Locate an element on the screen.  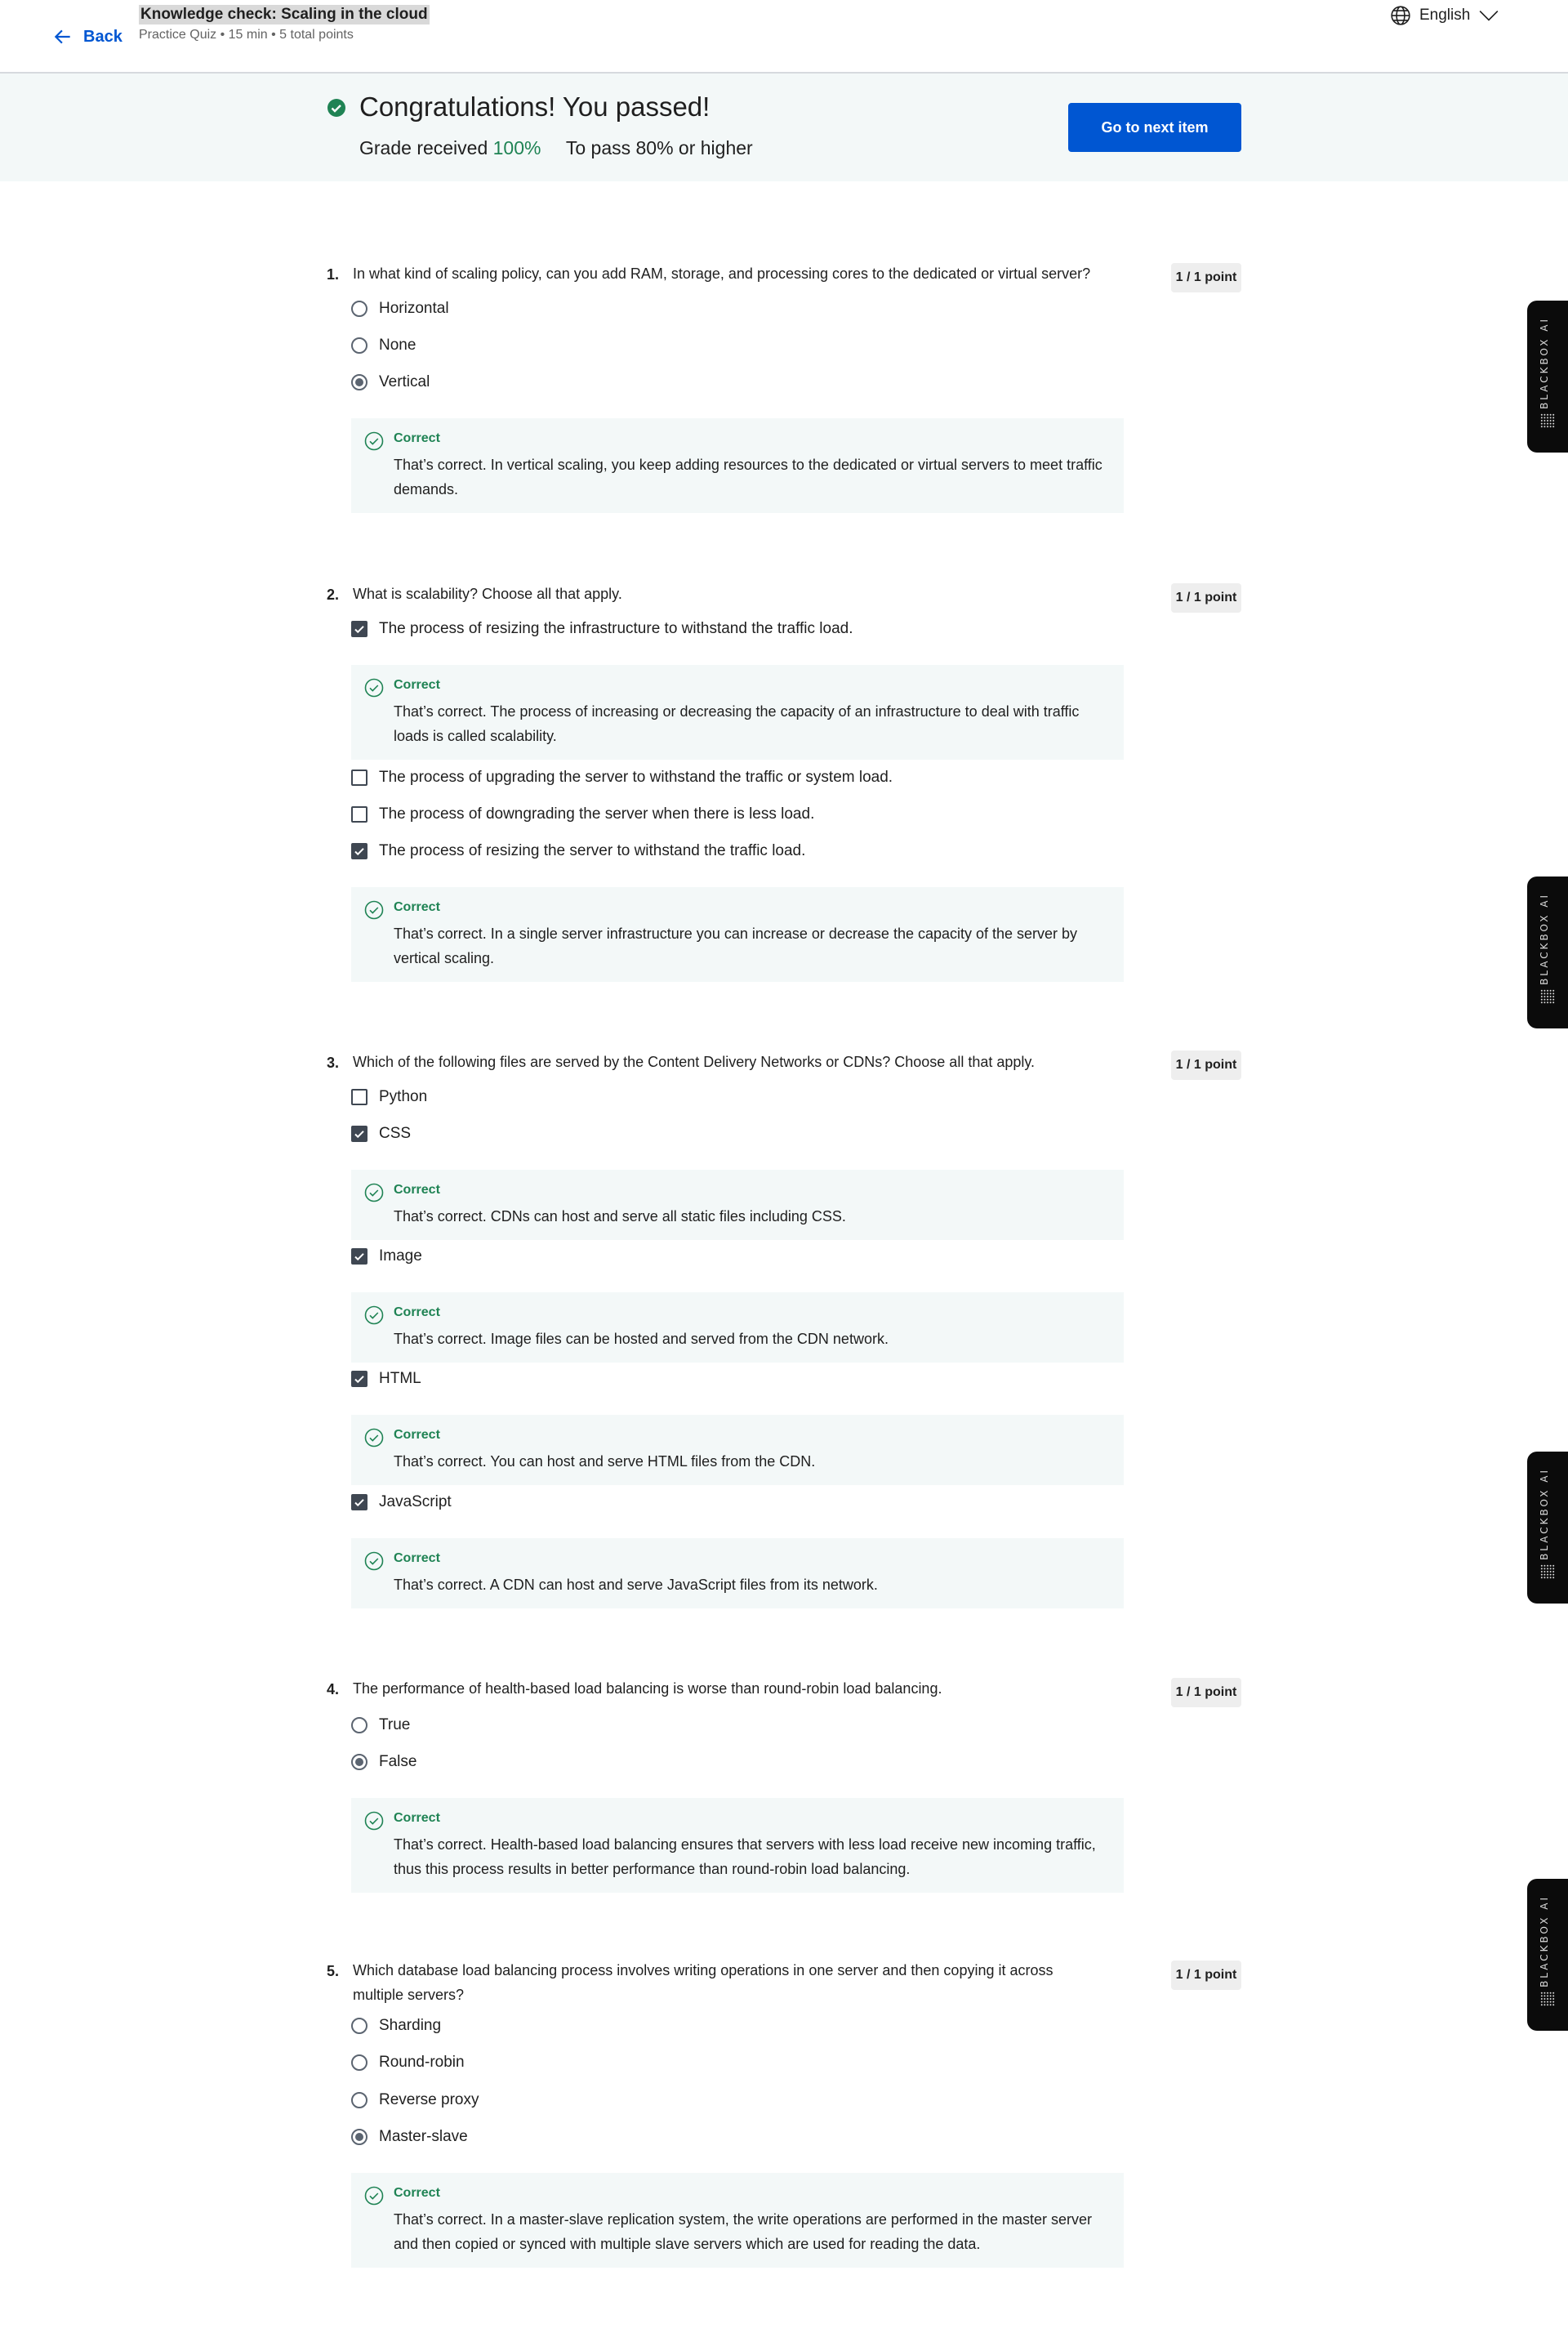
chevron-down-icon is located at coordinates (1489, 16).